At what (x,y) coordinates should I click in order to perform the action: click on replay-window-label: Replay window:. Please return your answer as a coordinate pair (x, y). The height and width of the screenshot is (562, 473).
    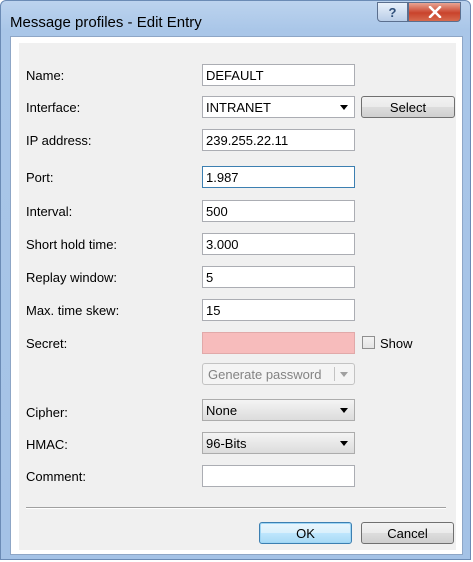
    Looking at the image, I should click on (72, 277).